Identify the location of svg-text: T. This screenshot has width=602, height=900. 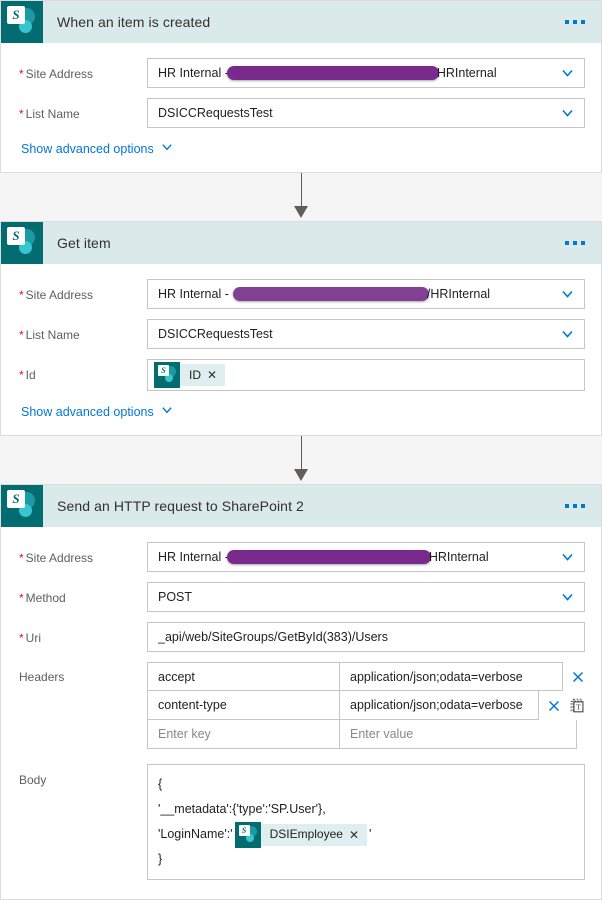
(578, 706).